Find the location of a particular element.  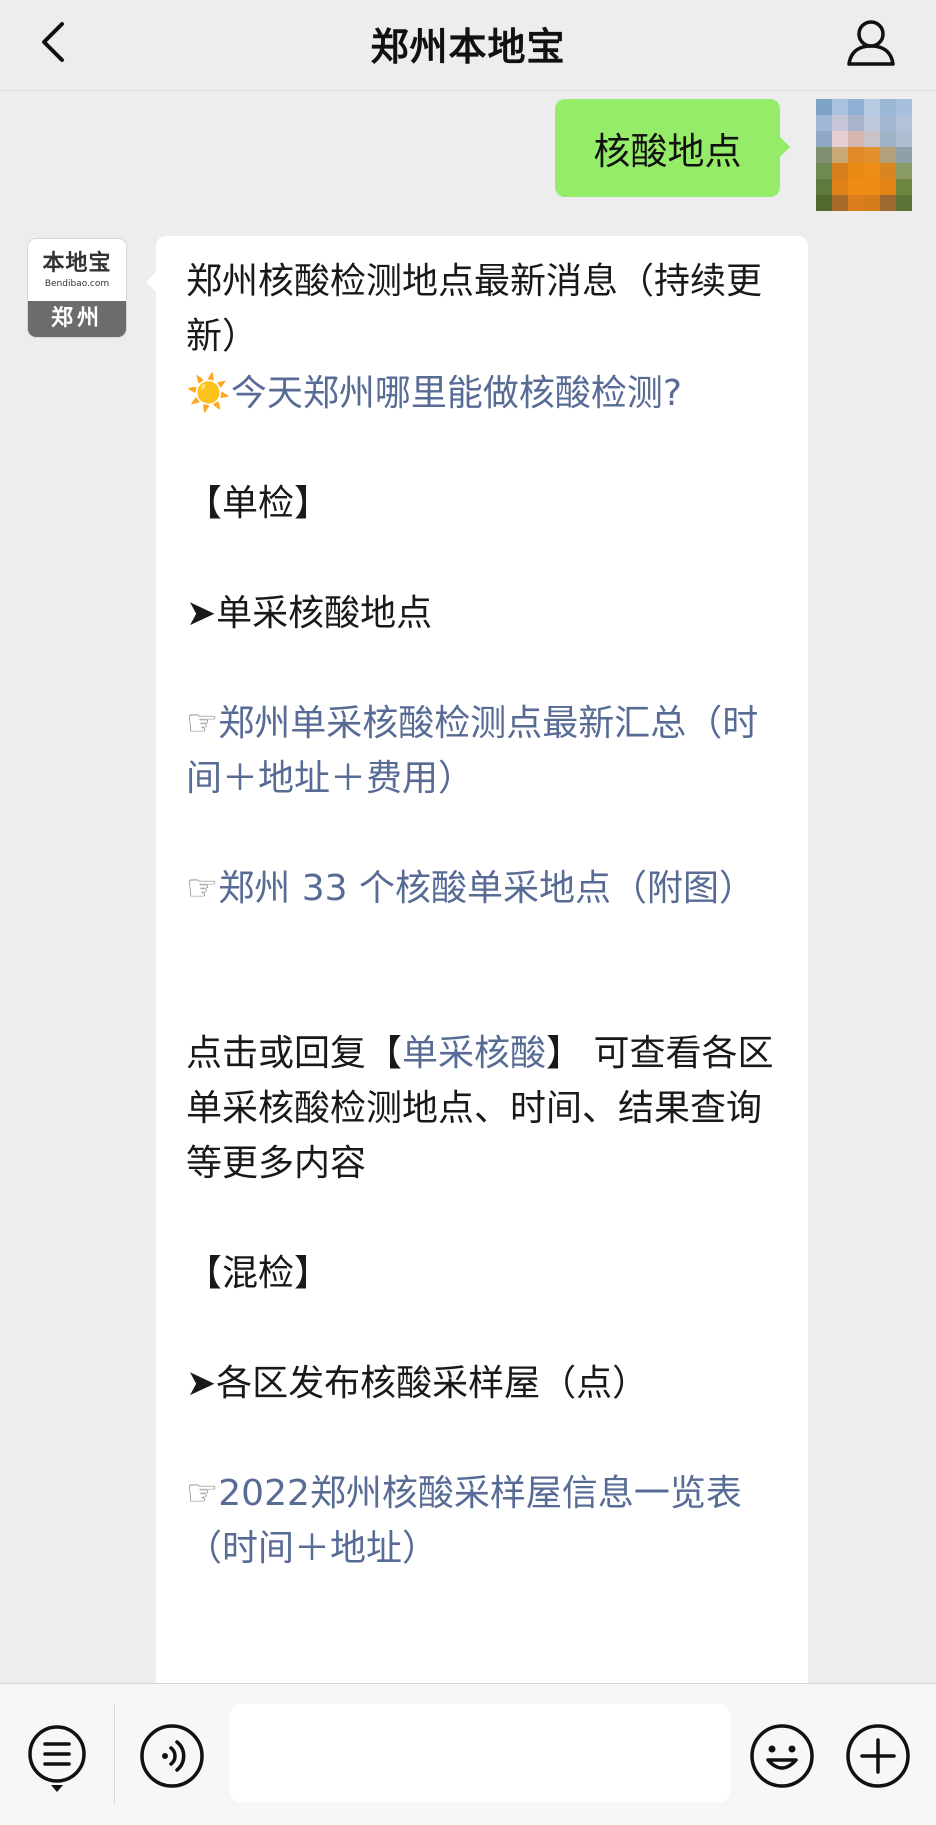

reply-intro: 郑州核酸检测地点最新消息（持续更新） is located at coordinates (474, 309).